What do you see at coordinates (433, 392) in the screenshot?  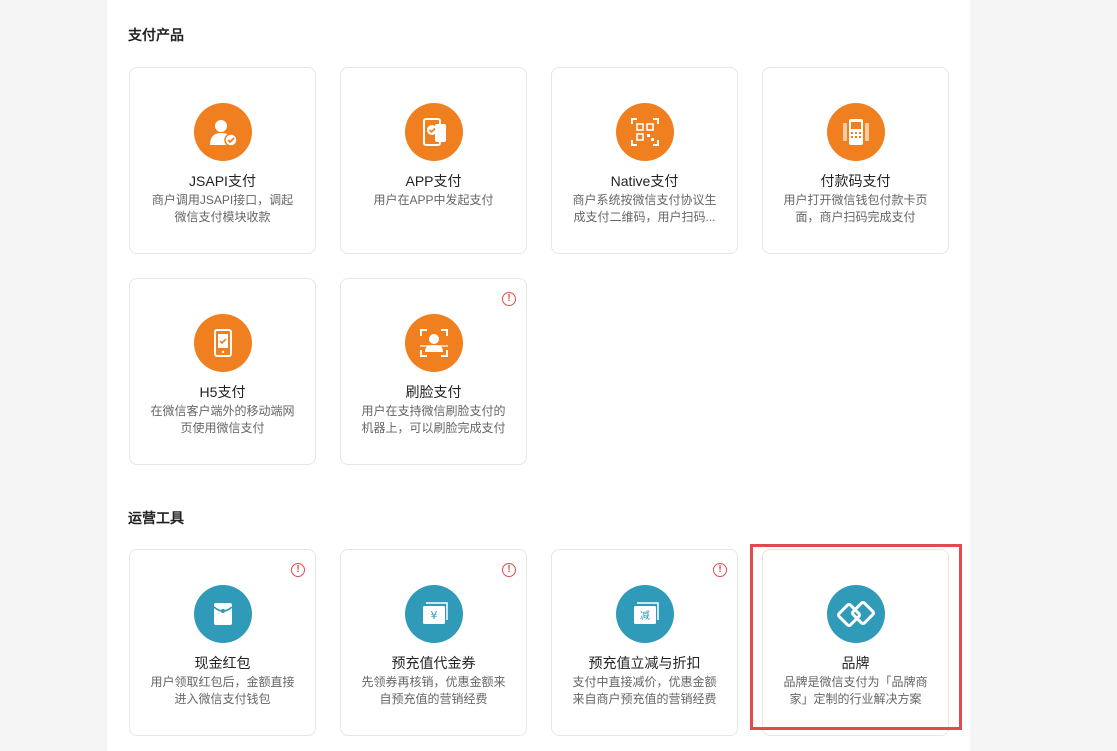 I see `card-name: 刷脸支付` at bounding box center [433, 392].